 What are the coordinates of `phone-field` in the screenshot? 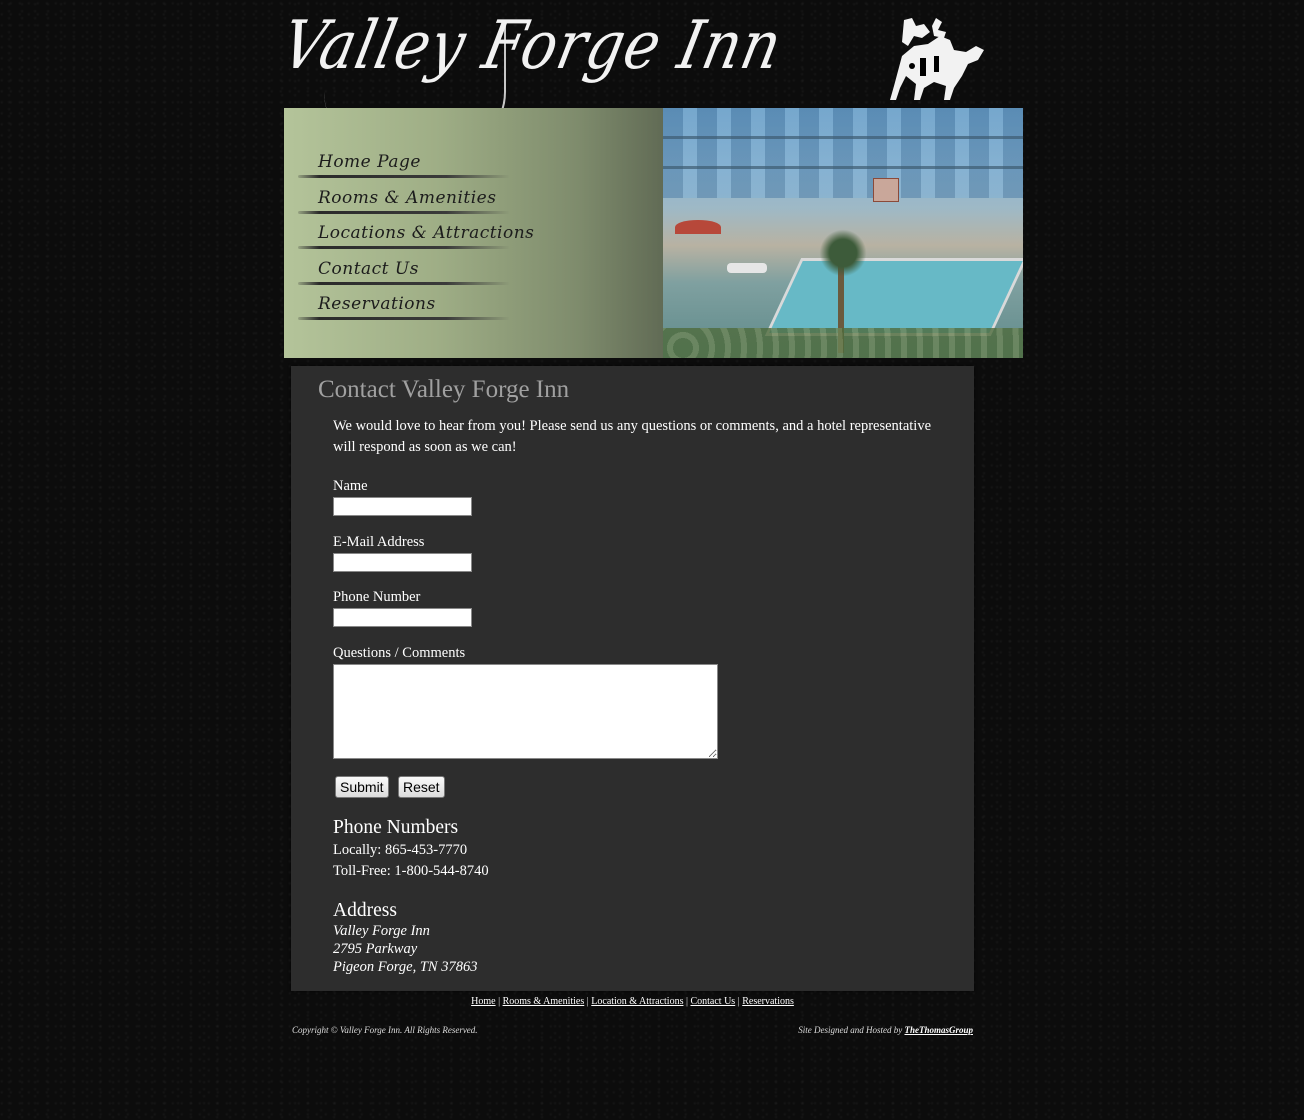 It's located at (402, 617).